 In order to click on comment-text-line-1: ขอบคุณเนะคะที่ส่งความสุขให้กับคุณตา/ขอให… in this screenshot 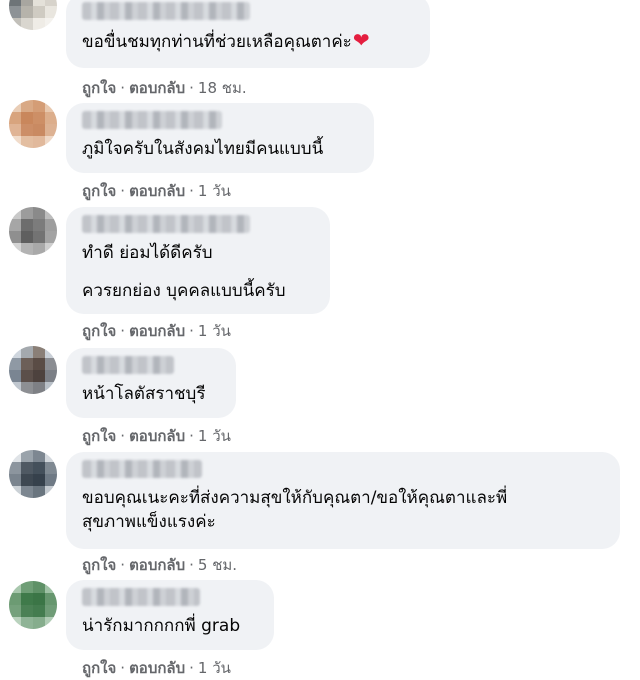, I will do `click(295, 498)`.